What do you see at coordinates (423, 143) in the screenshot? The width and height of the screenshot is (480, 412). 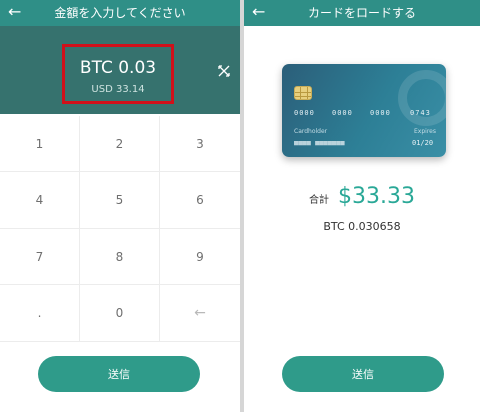 I see `expiry-date: 01/20` at bounding box center [423, 143].